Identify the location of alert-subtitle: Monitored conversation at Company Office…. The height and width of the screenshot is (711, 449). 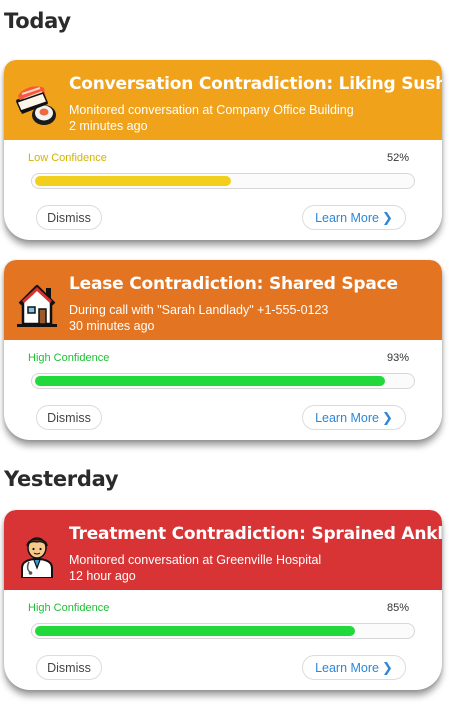
(211, 110).